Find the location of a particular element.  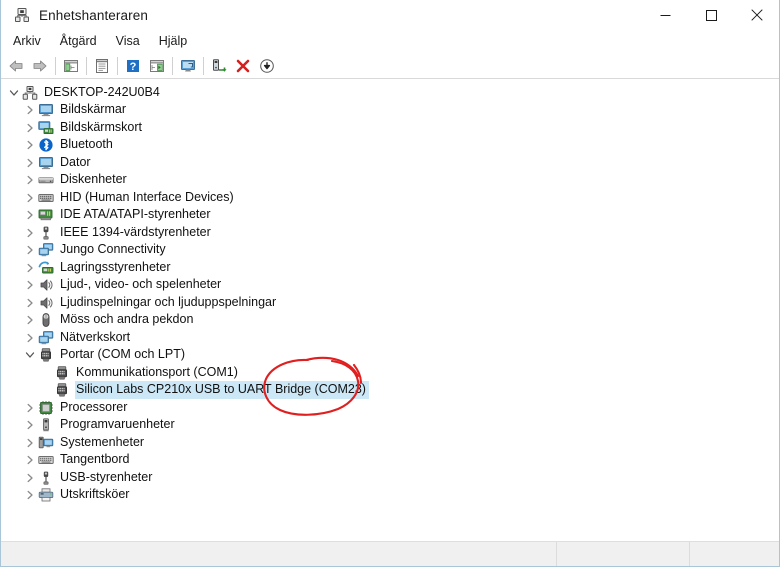

tree-label: IEEE 1394-värdstyrenheter is located at coordinates (135, 231).